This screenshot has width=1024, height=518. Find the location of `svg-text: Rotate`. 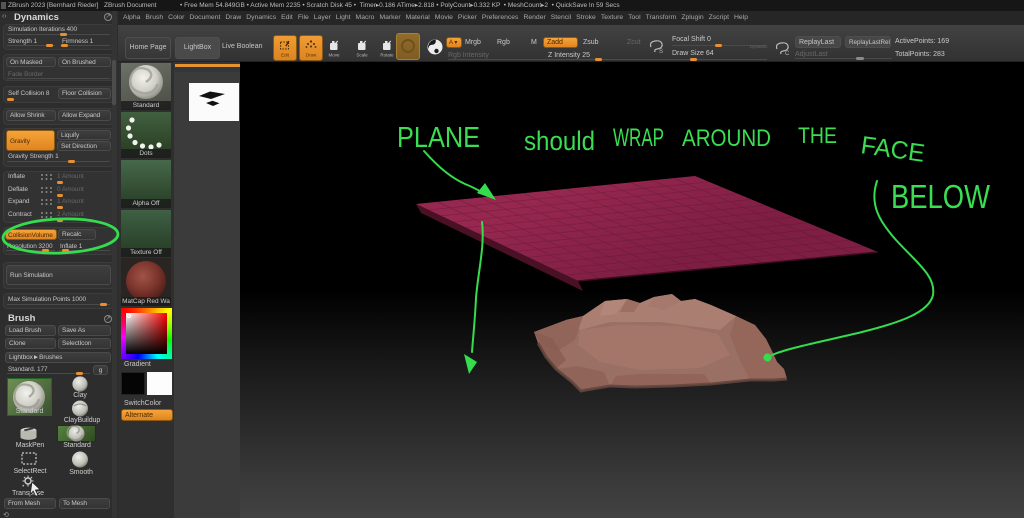

svg-text: Rotate is located at coordinates (387, 55).